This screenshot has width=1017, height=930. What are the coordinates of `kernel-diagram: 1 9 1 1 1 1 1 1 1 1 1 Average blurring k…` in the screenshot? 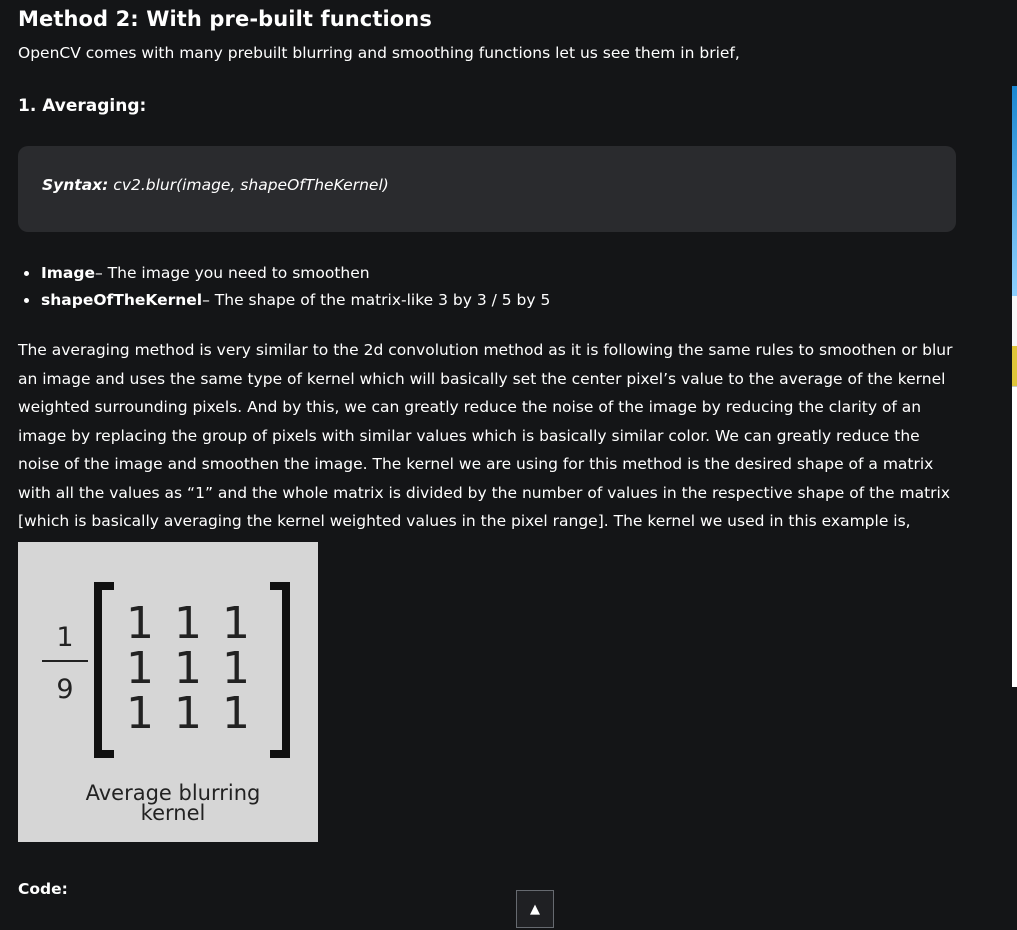 It's located at (166, 703).